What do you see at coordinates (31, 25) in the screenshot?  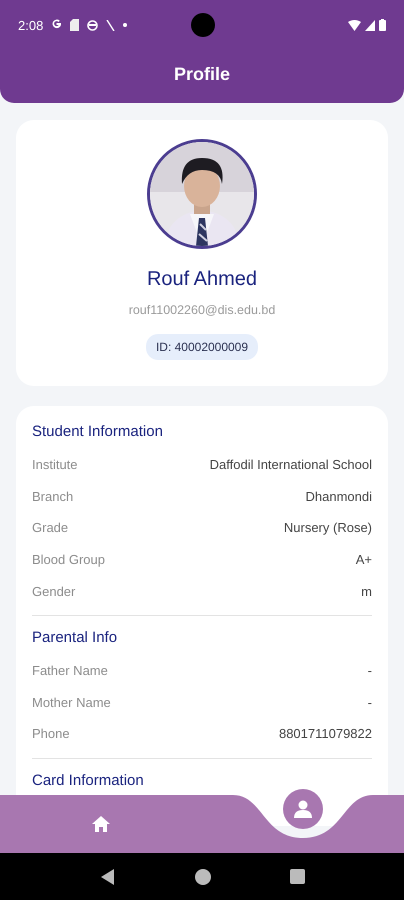 I see `status-time: 2:08` at bounding box center [31, 25].